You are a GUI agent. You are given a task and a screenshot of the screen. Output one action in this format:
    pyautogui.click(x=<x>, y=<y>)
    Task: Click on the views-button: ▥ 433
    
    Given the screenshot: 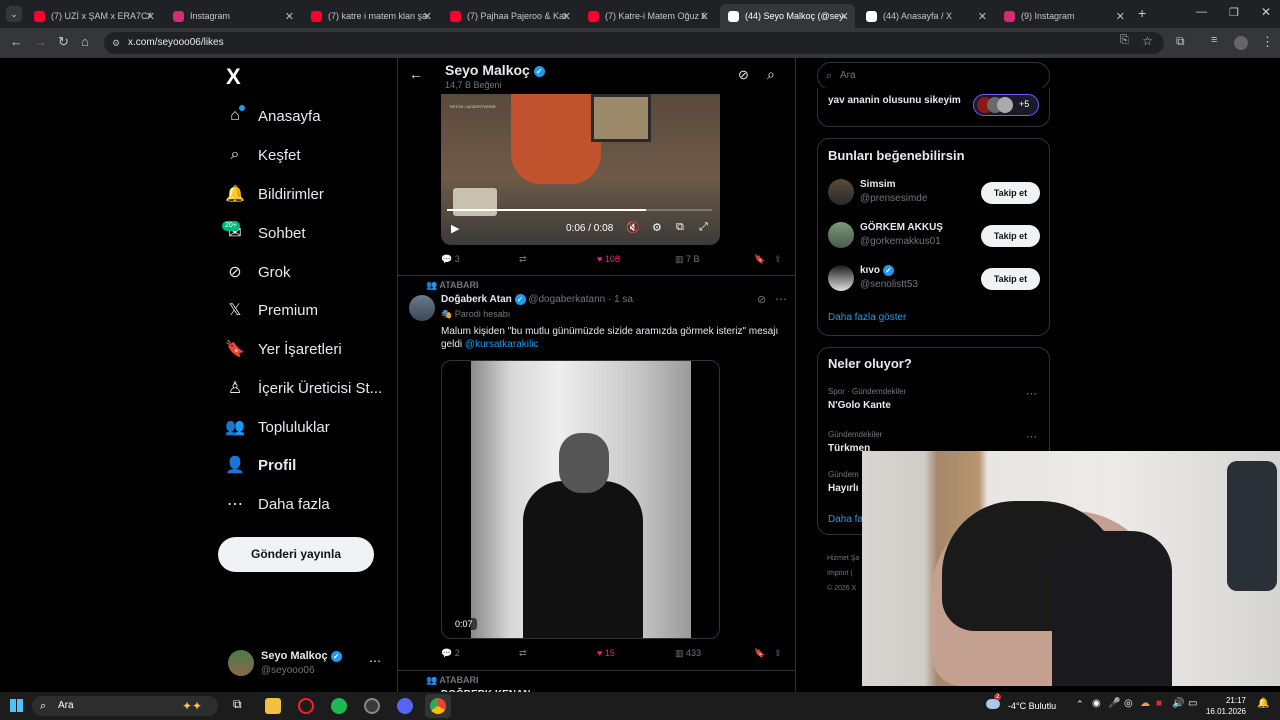 What is the action you would take?
    pyautogui.click(x=688, y=653)
    